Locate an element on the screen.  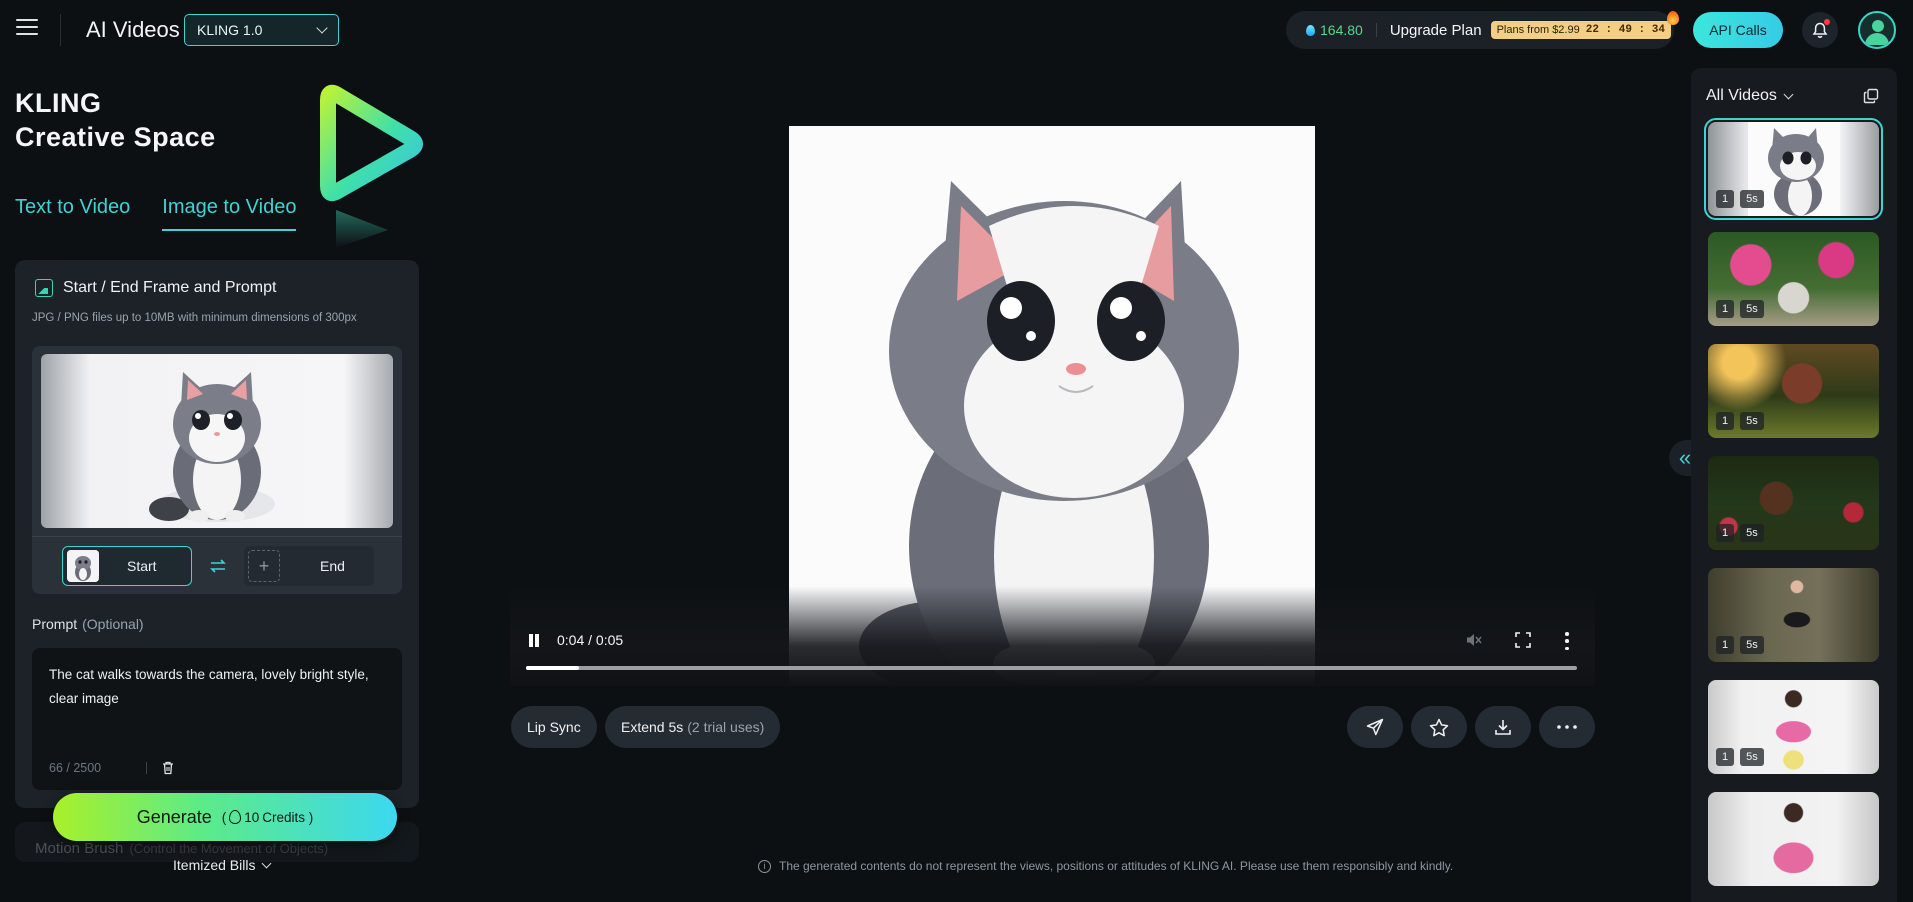
credit-drop-icon is located at coordinates (1310, 30).